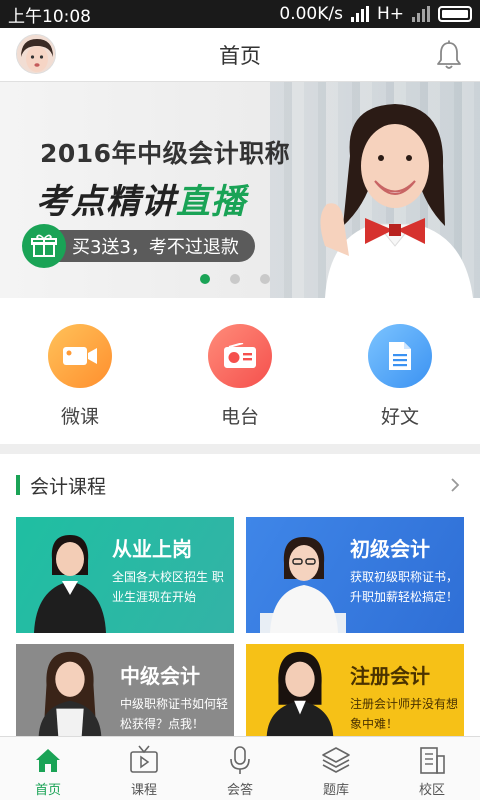 The image size is (480, 800). What do you see at coordinates (240, 14) in the screenshot?
I see `status-bar: 上午10:08 0.00K/s H+` at bounding box center [240, 14].